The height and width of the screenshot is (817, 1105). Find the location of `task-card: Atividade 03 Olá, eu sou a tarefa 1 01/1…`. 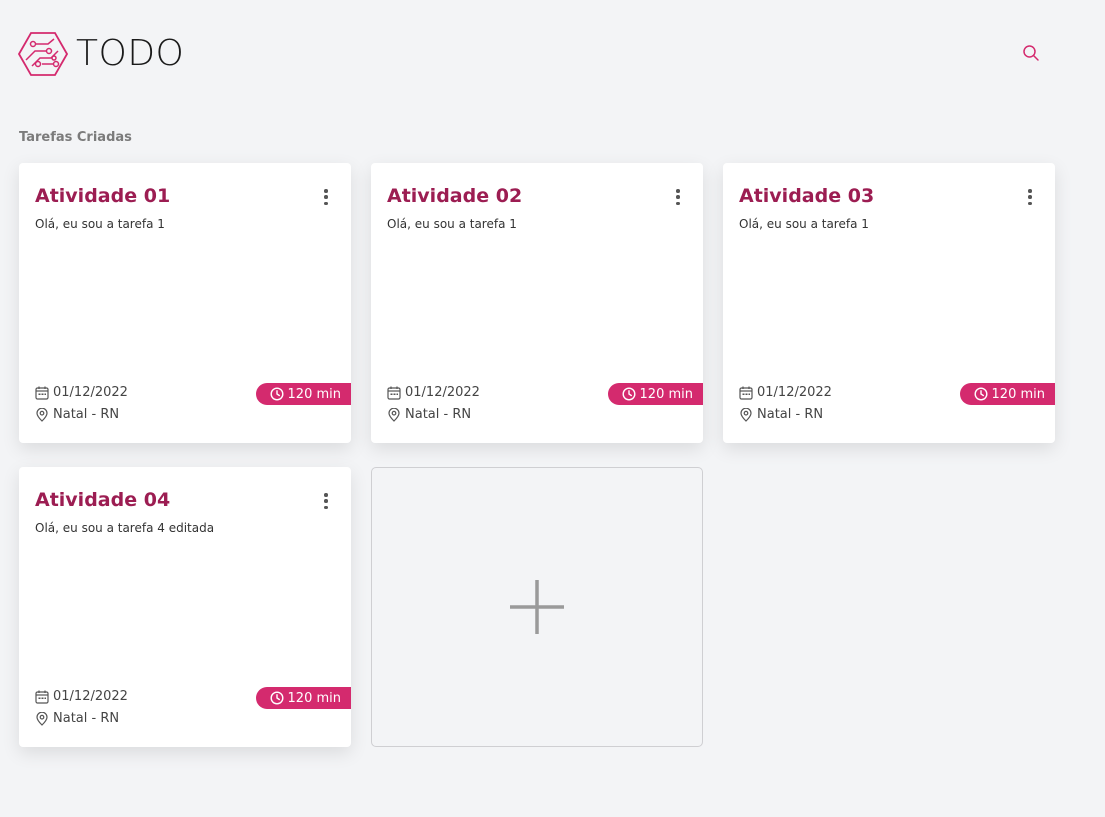

task-card: Atividade 03 Olá, eu sou a tarefa 1 01/1… is located at coordinates (889, 303).